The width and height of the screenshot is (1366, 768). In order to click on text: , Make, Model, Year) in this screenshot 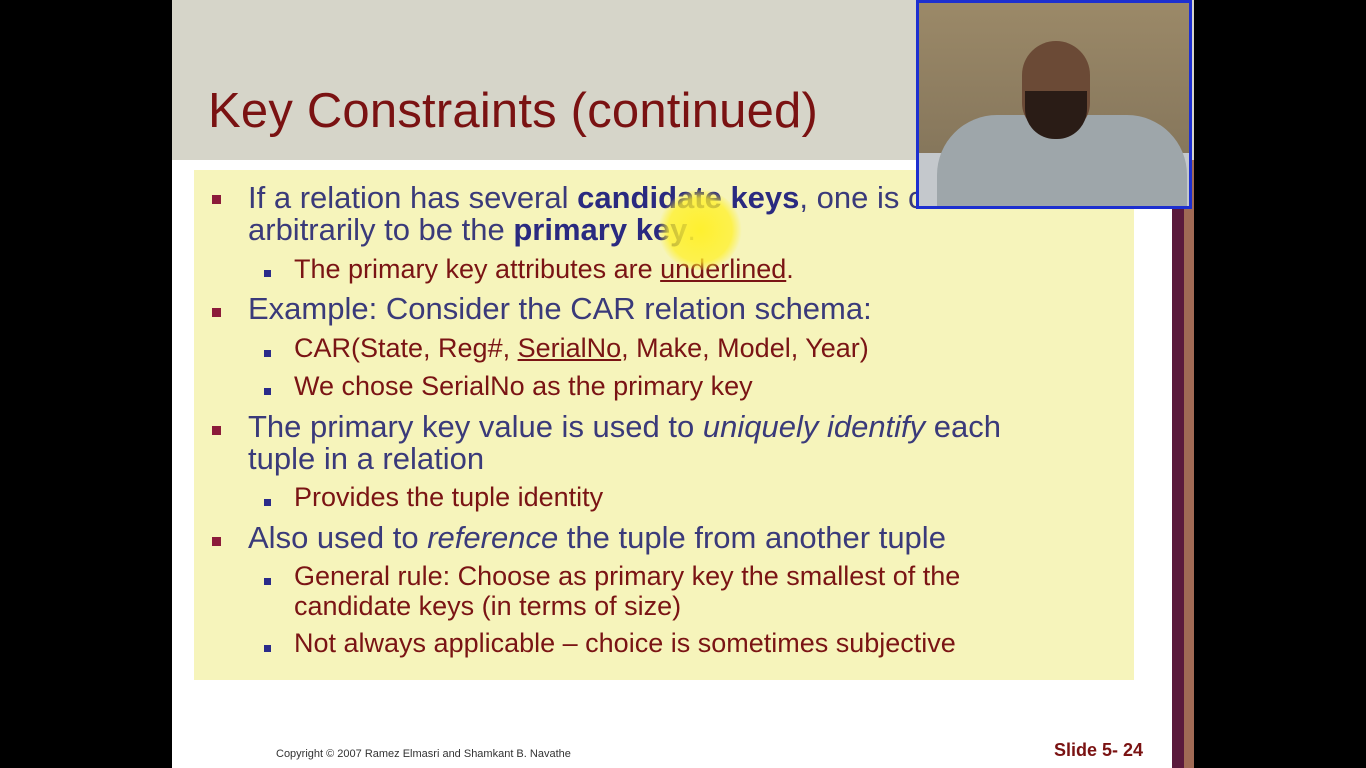, I will do `click(745, 348)`.